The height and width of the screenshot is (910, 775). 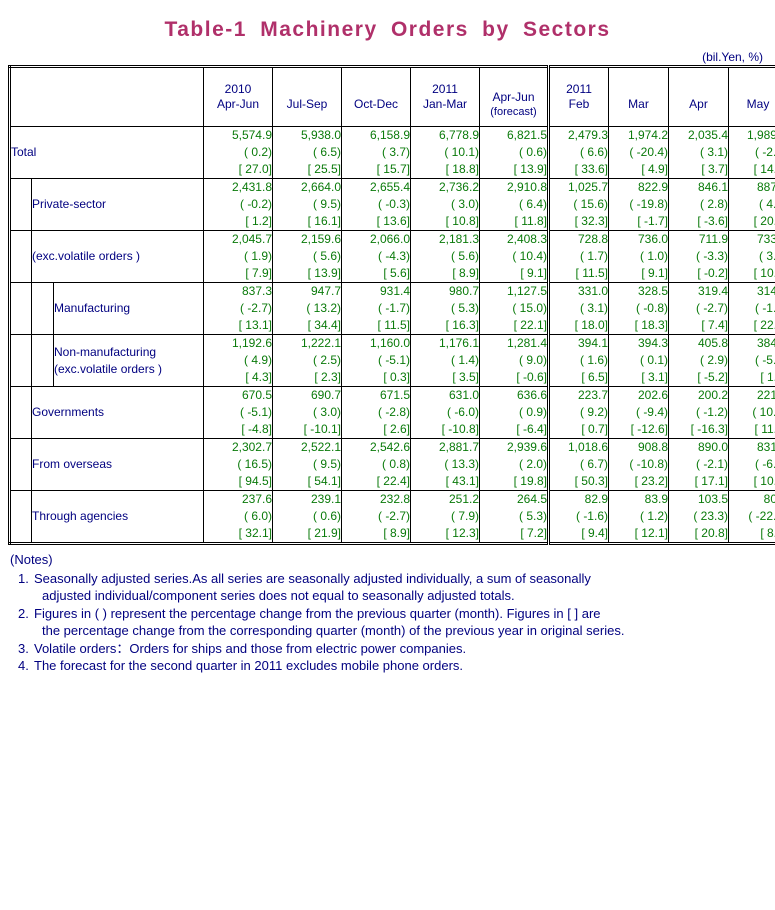 I want to click on cell-change-percent: ( -5.4), so click(x=764, y=360).